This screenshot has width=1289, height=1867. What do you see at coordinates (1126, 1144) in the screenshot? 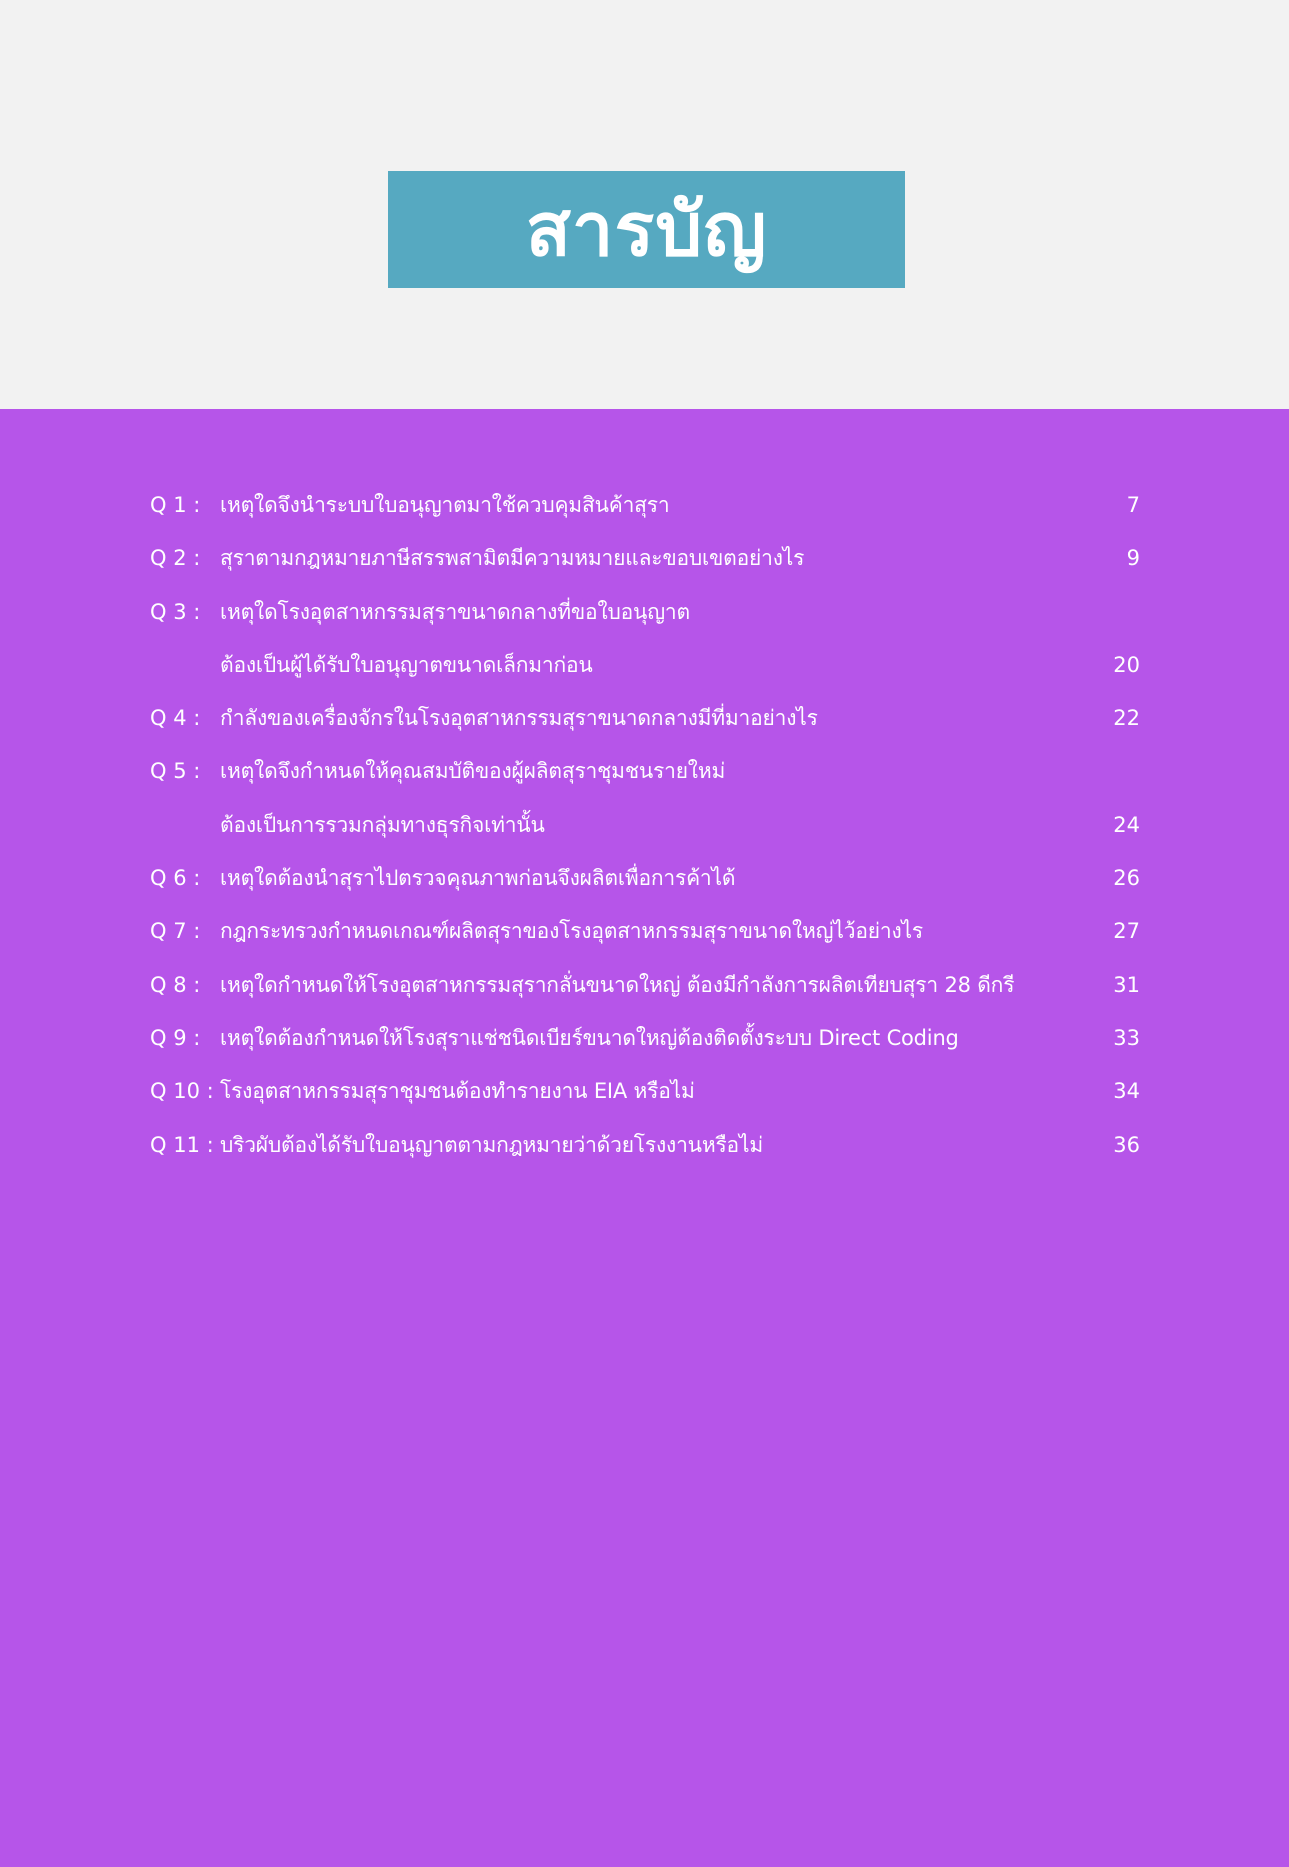
I see `toc-page-number: 36` at bounding box center [1126, 1144].